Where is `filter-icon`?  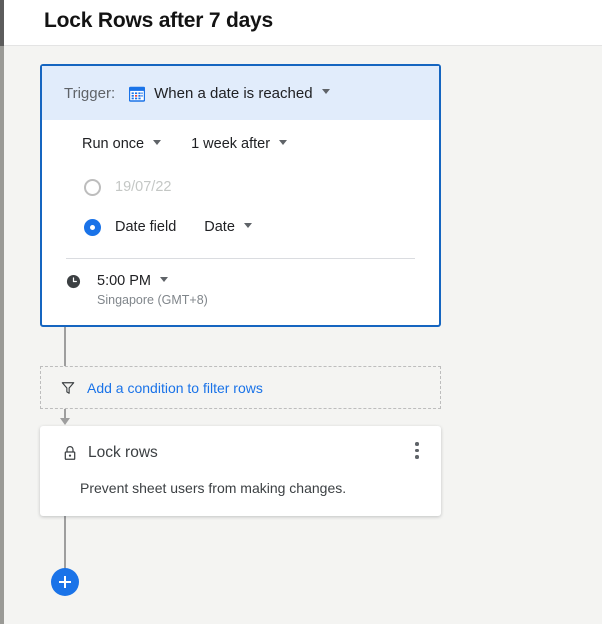 filter-icon is located at coordinates (68, 388).